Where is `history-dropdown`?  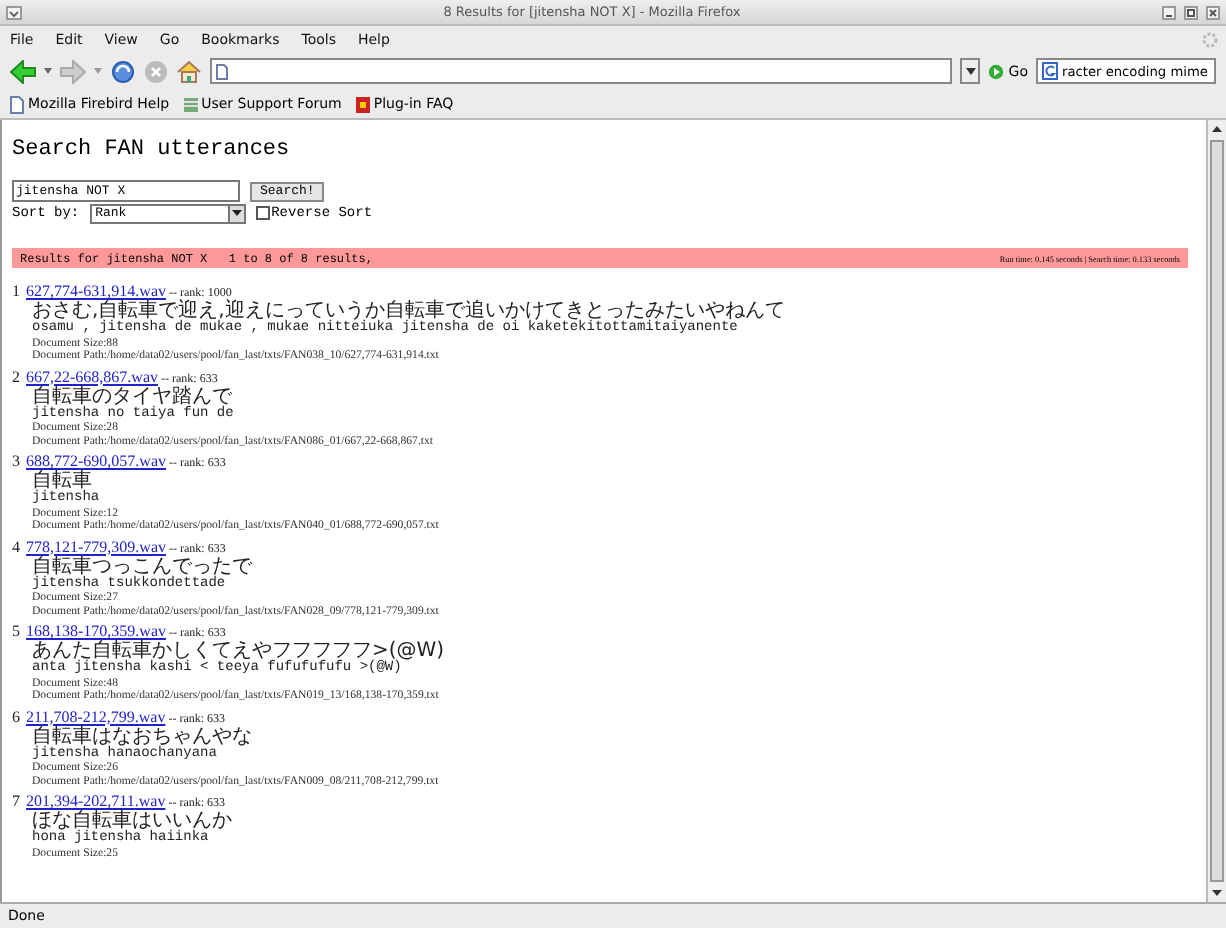 history-dropdown is located at coordinates (970, 71).